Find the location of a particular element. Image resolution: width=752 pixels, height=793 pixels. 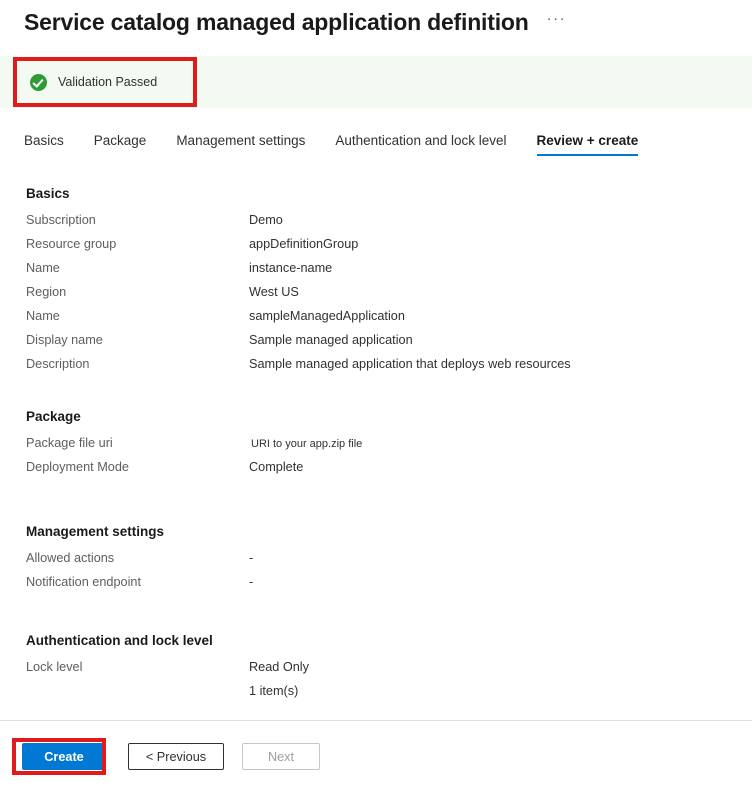

summary-row: Lock level Read Only is located at coordinates (376, 672).